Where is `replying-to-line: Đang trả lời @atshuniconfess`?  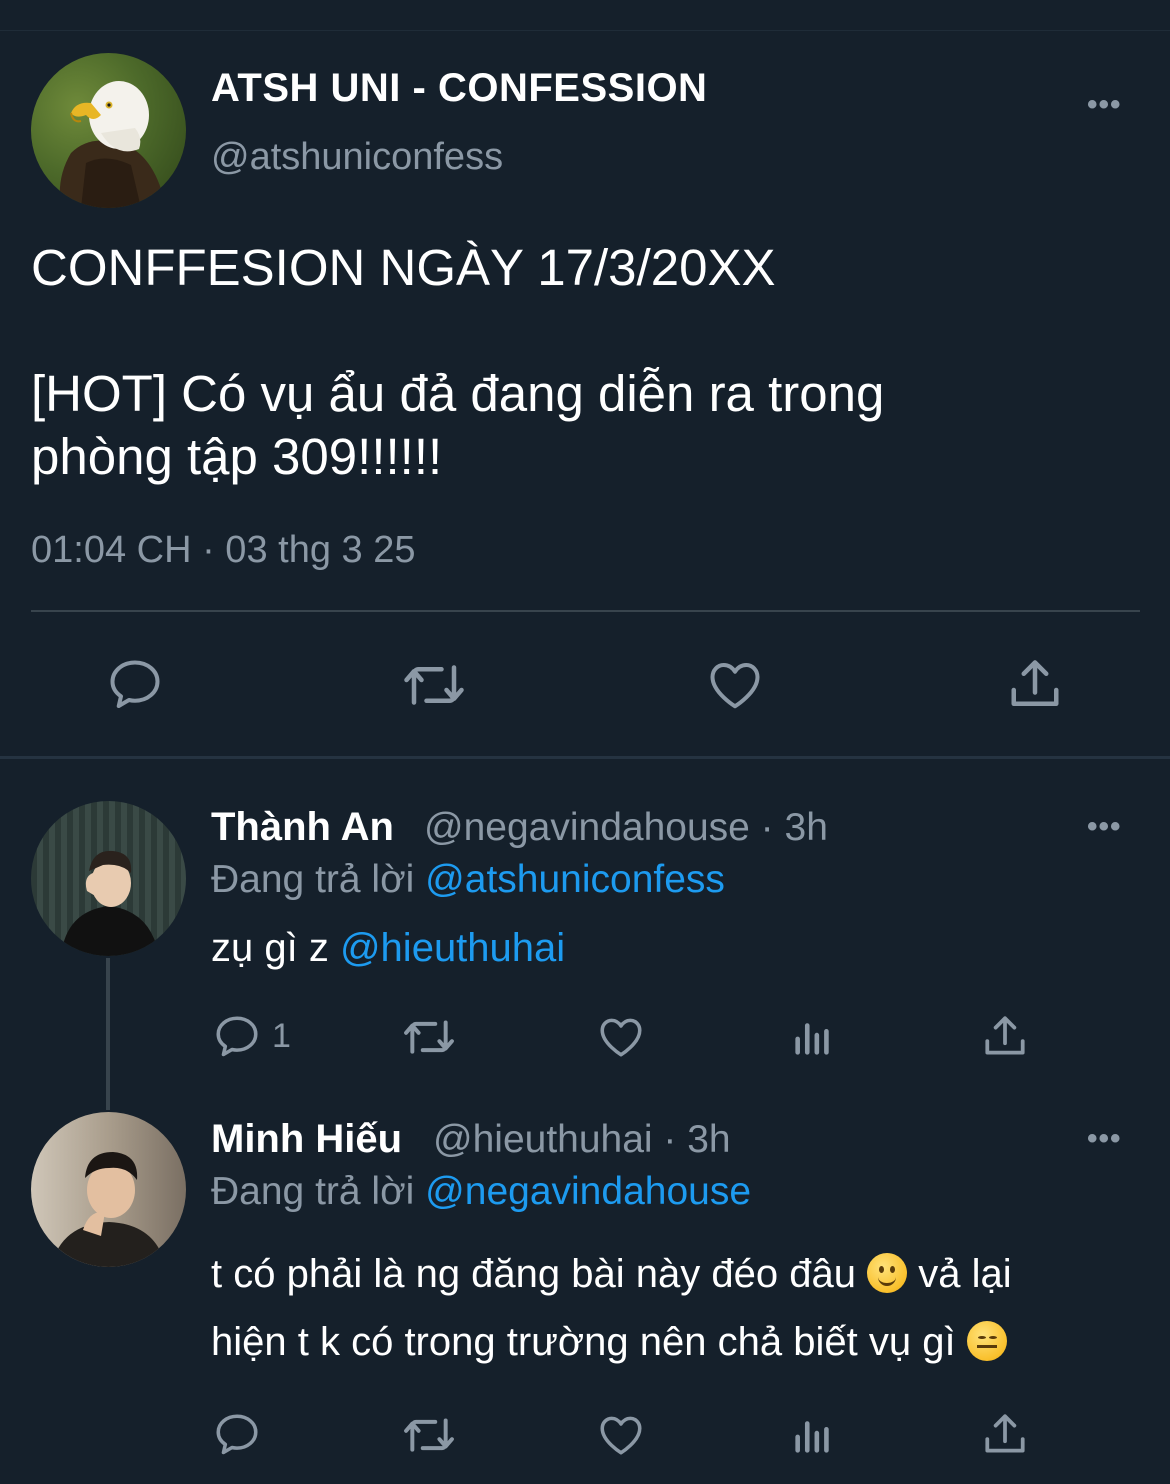 replying-to-line: Đang trả lời @atshuniconfess is located at coordinates (468, 880).